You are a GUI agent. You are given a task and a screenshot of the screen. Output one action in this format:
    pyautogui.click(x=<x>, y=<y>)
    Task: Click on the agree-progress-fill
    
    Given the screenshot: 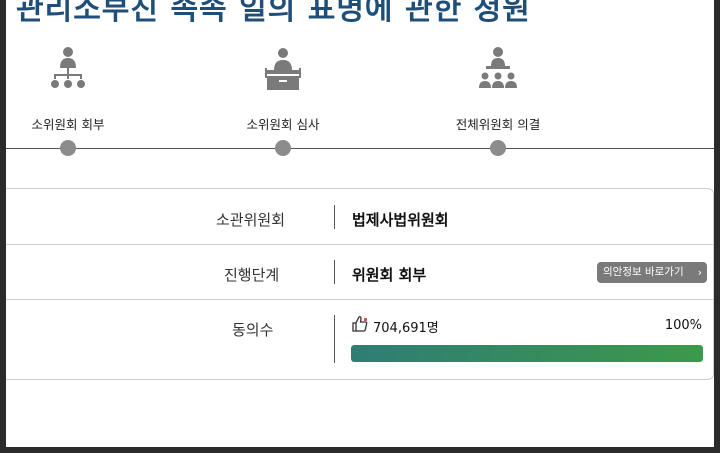 What is the action you would take?
    pyautogui.click(x=527, y=353)
    